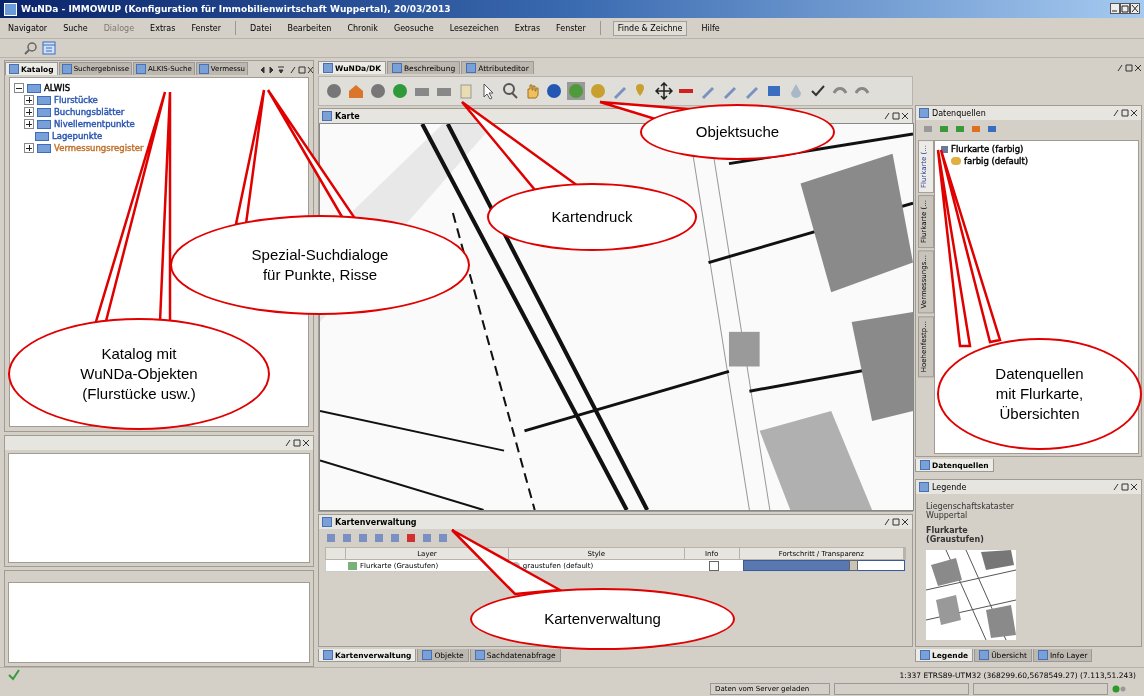 This screenshot has height=696, width=1144. I want to click on search-icon, so click(31, 48).